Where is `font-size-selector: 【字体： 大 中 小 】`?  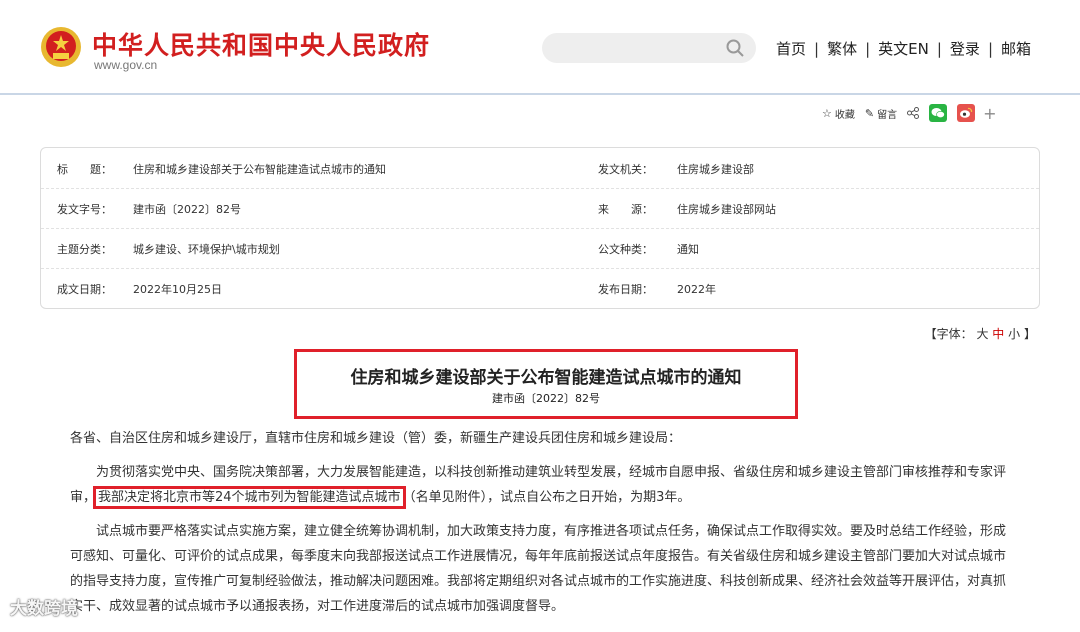 font-size-selector: 【字体： 大 中 小 】 is located at coordinates (980, 333).